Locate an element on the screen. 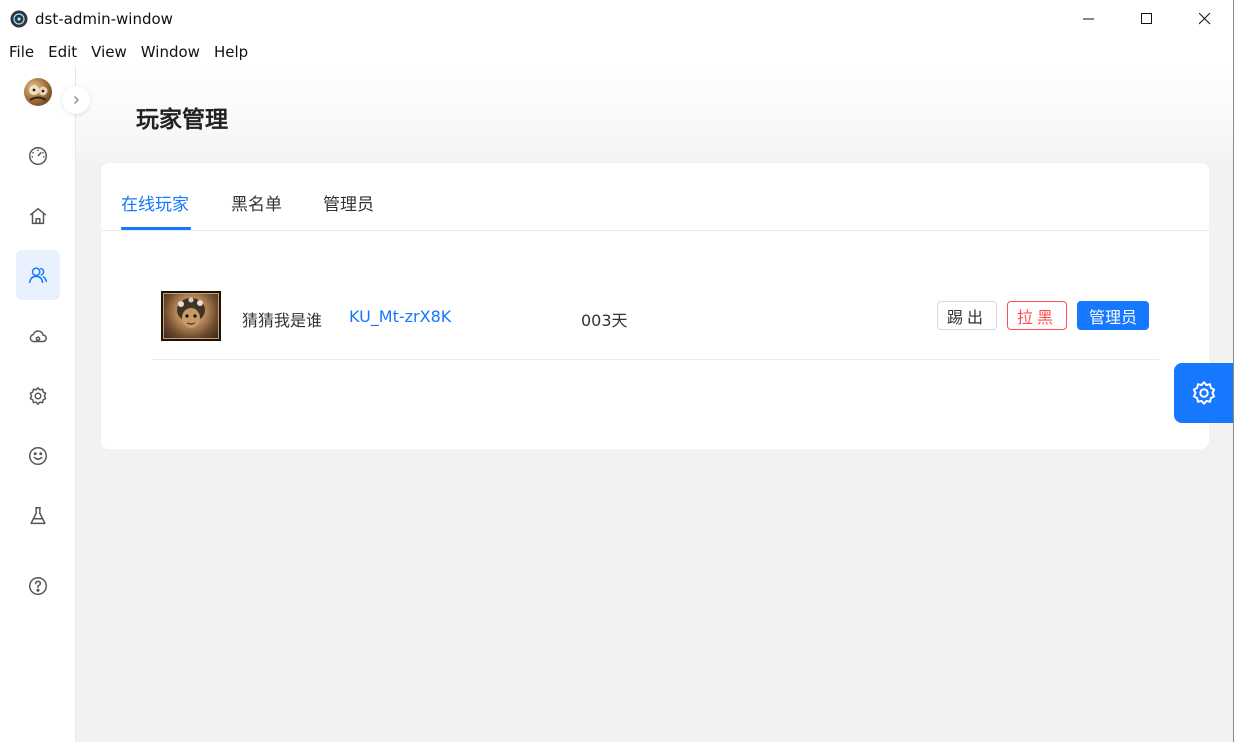 This screenshot has height=742, width=1234. app-logo-icon is located at coordinates (19, 19).